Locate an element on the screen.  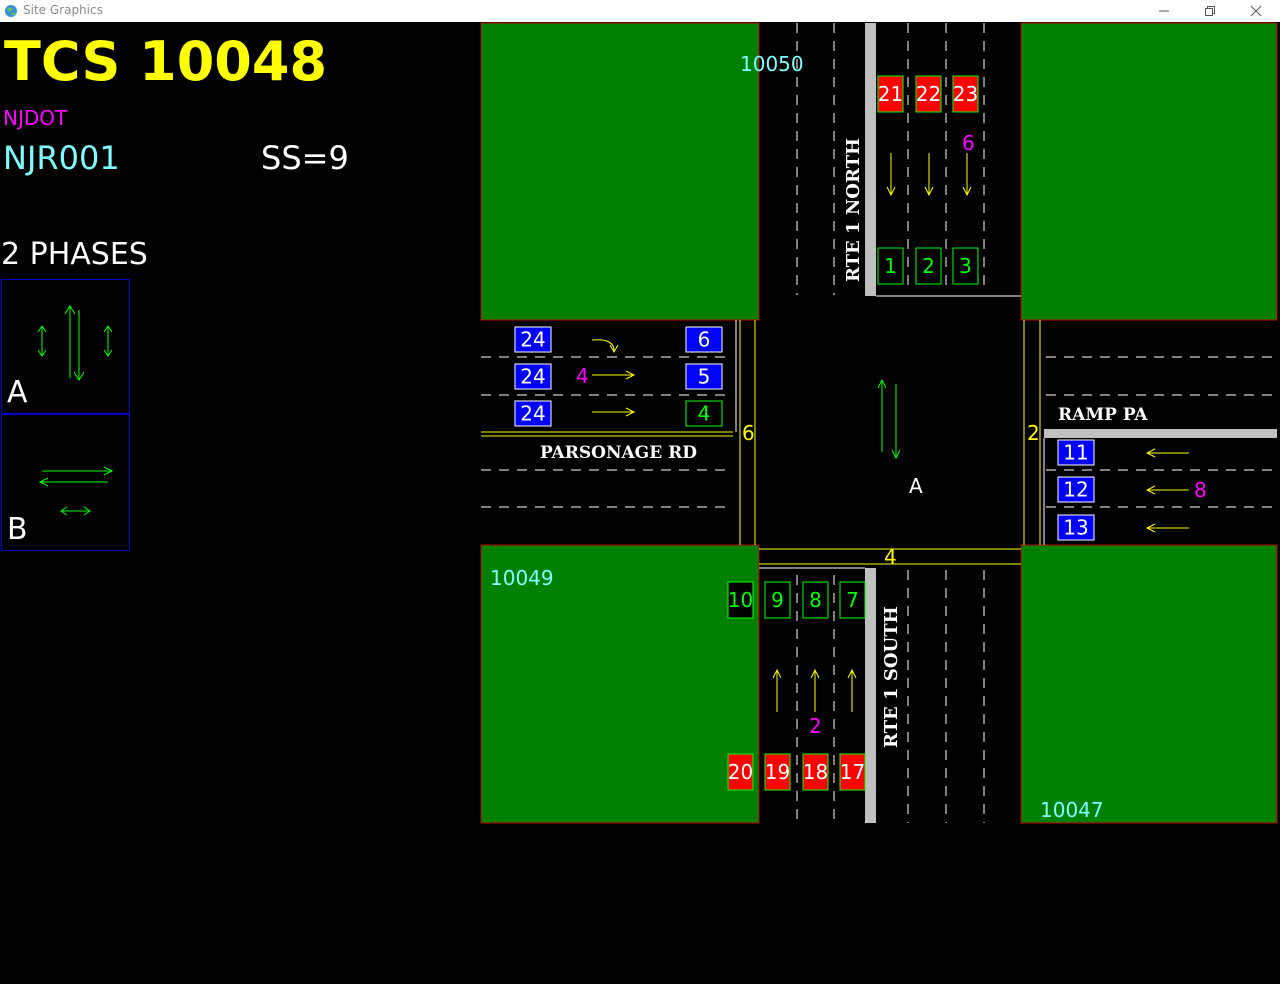
detector-south-green-9-box is located at coordinates (777, 600).